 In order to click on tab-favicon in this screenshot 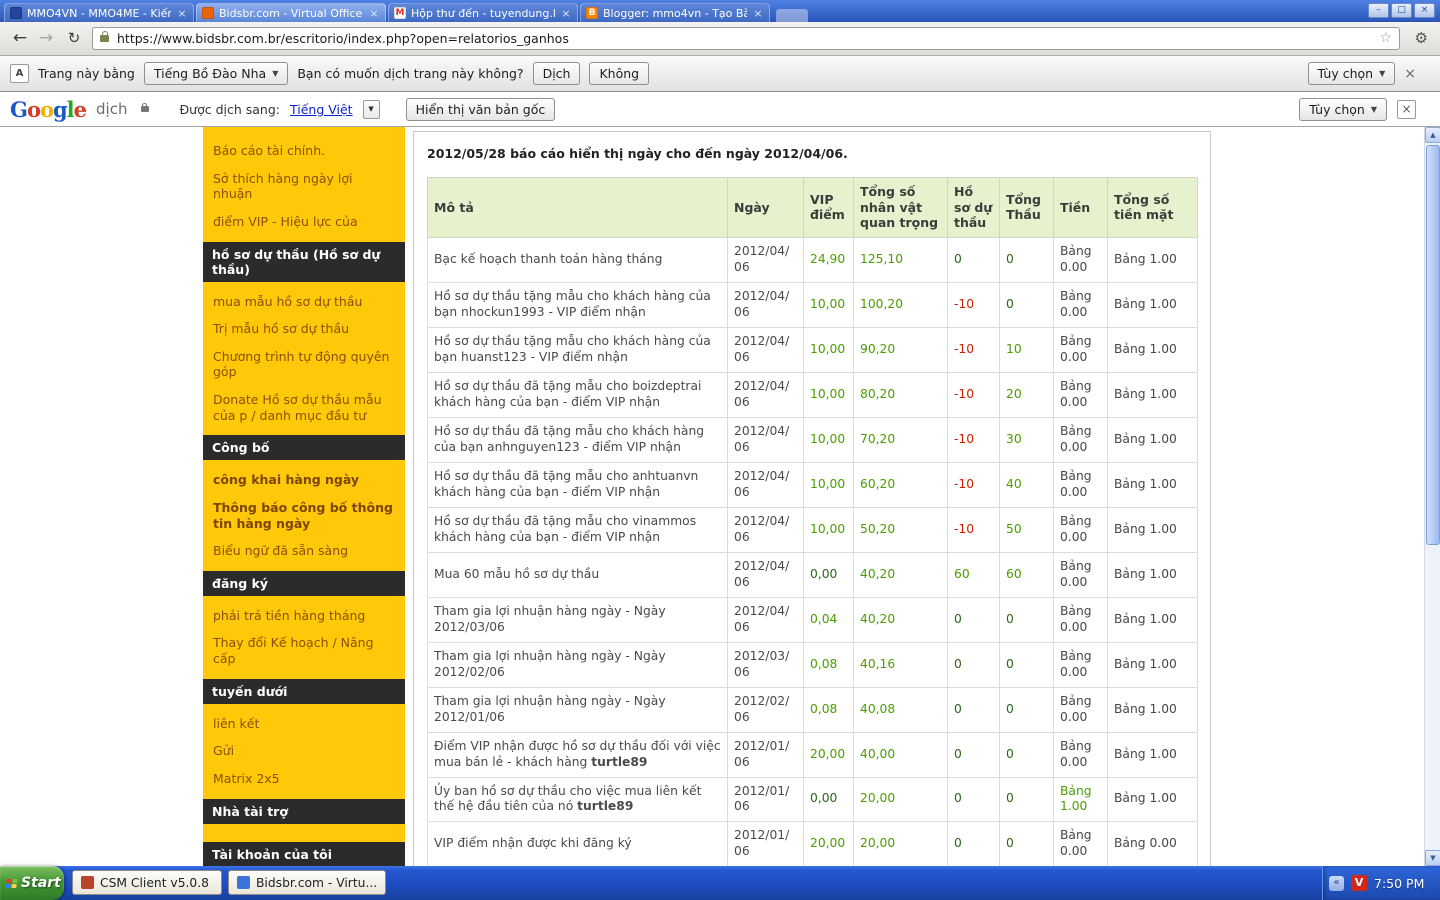, I will do `click(208, 13)`.